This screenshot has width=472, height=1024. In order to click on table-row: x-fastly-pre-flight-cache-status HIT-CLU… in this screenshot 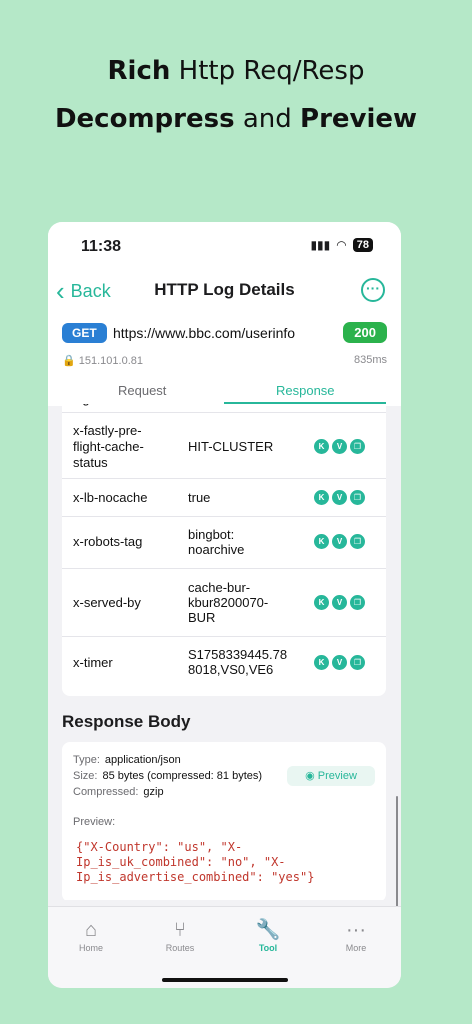, I will do `click(224, 445)`.